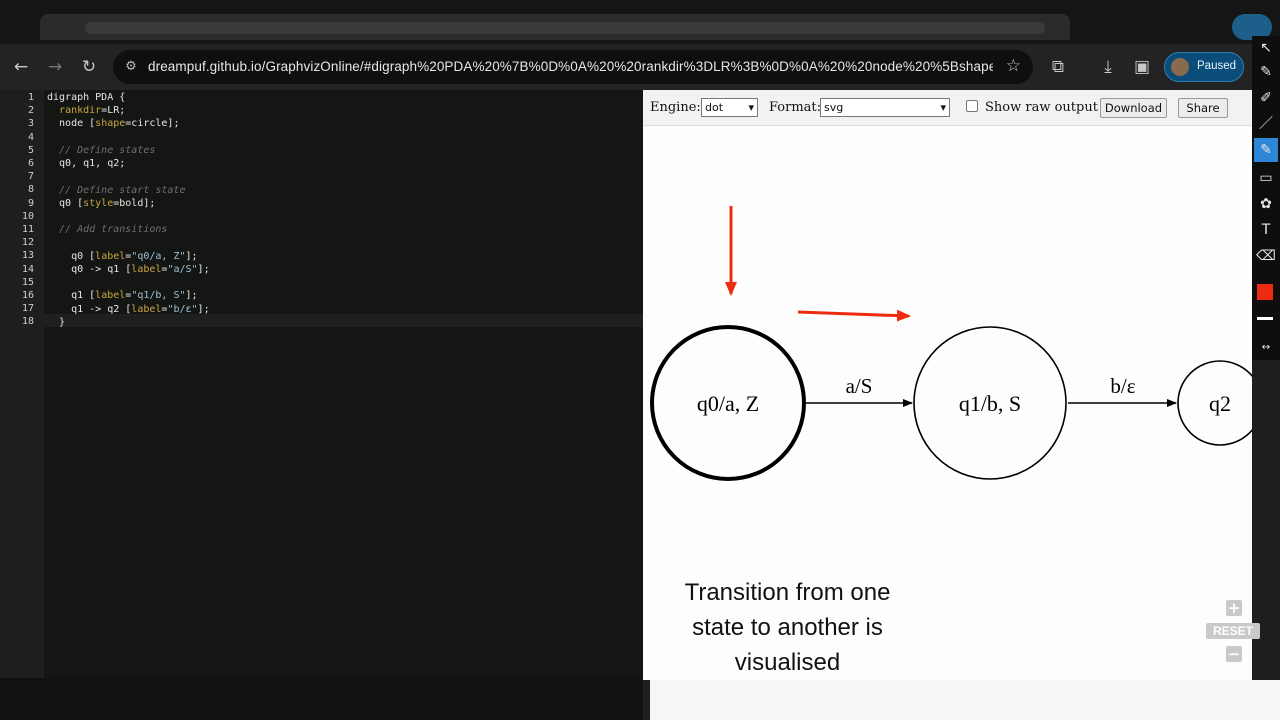 This screenshot has height=720, width=1280. I want to click on code-line: // Define start state, so click(128, 190).